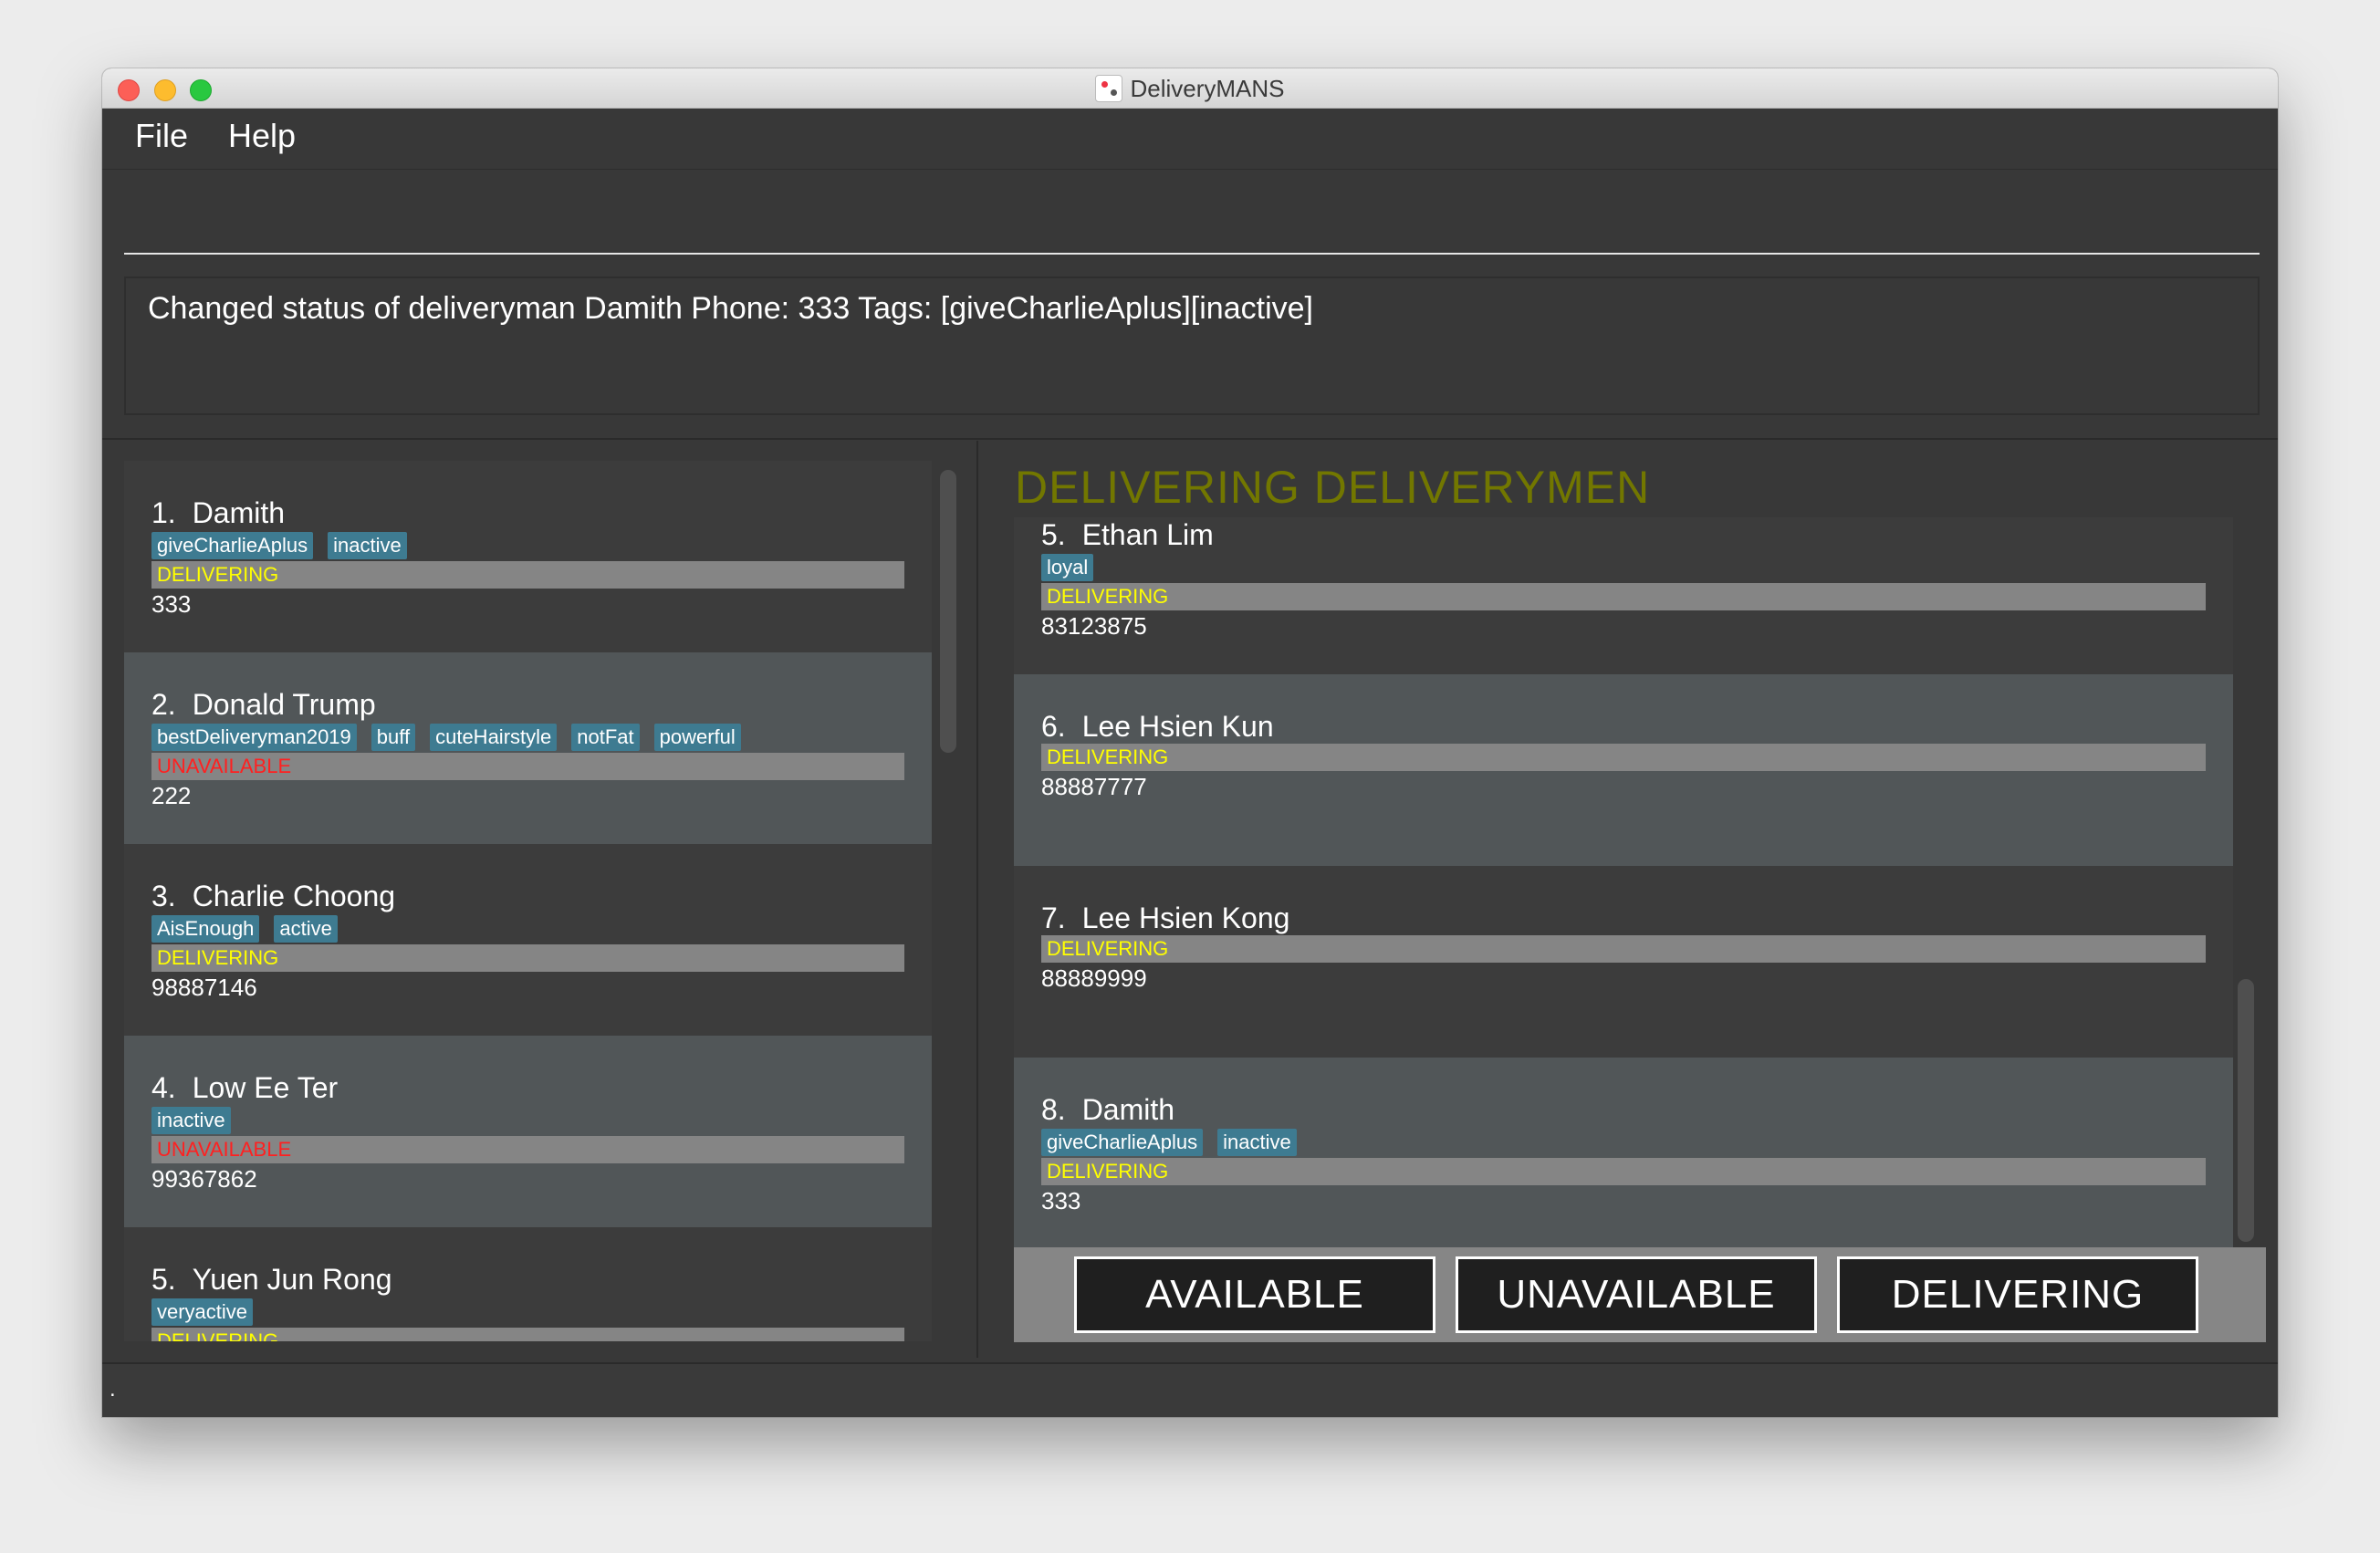  What do you see at coordinates (204, 1179) in the screenshot?
I see `phone-number: 99367862` at bounding box center [204, 1179].